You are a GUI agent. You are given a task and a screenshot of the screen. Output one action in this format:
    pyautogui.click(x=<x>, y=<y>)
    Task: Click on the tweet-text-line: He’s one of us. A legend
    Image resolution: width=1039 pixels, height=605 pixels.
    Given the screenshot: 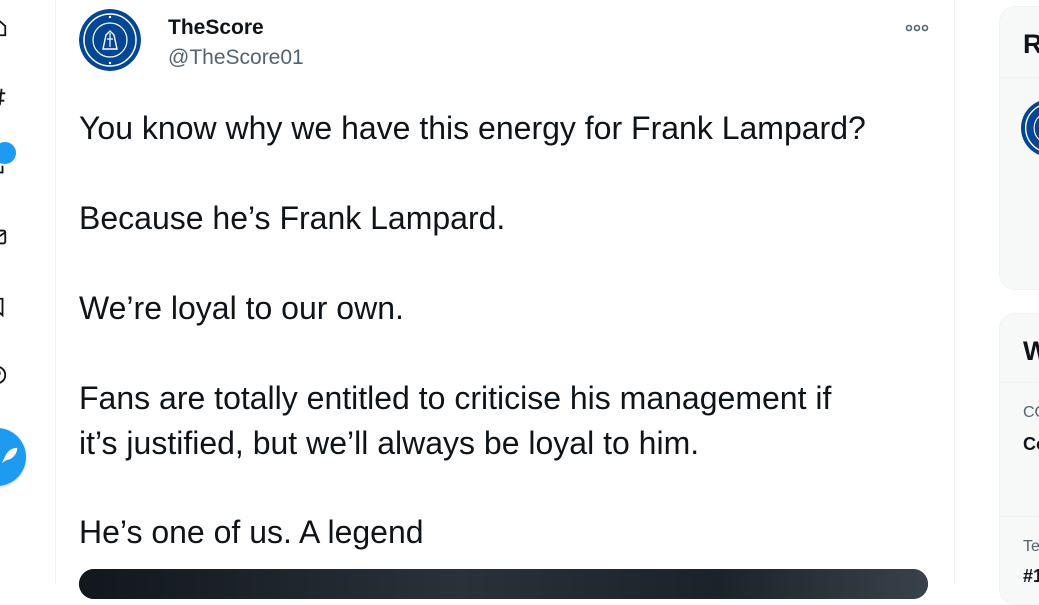 What is the action you would take?
    pyautogui.click(x=251, y=532)
    